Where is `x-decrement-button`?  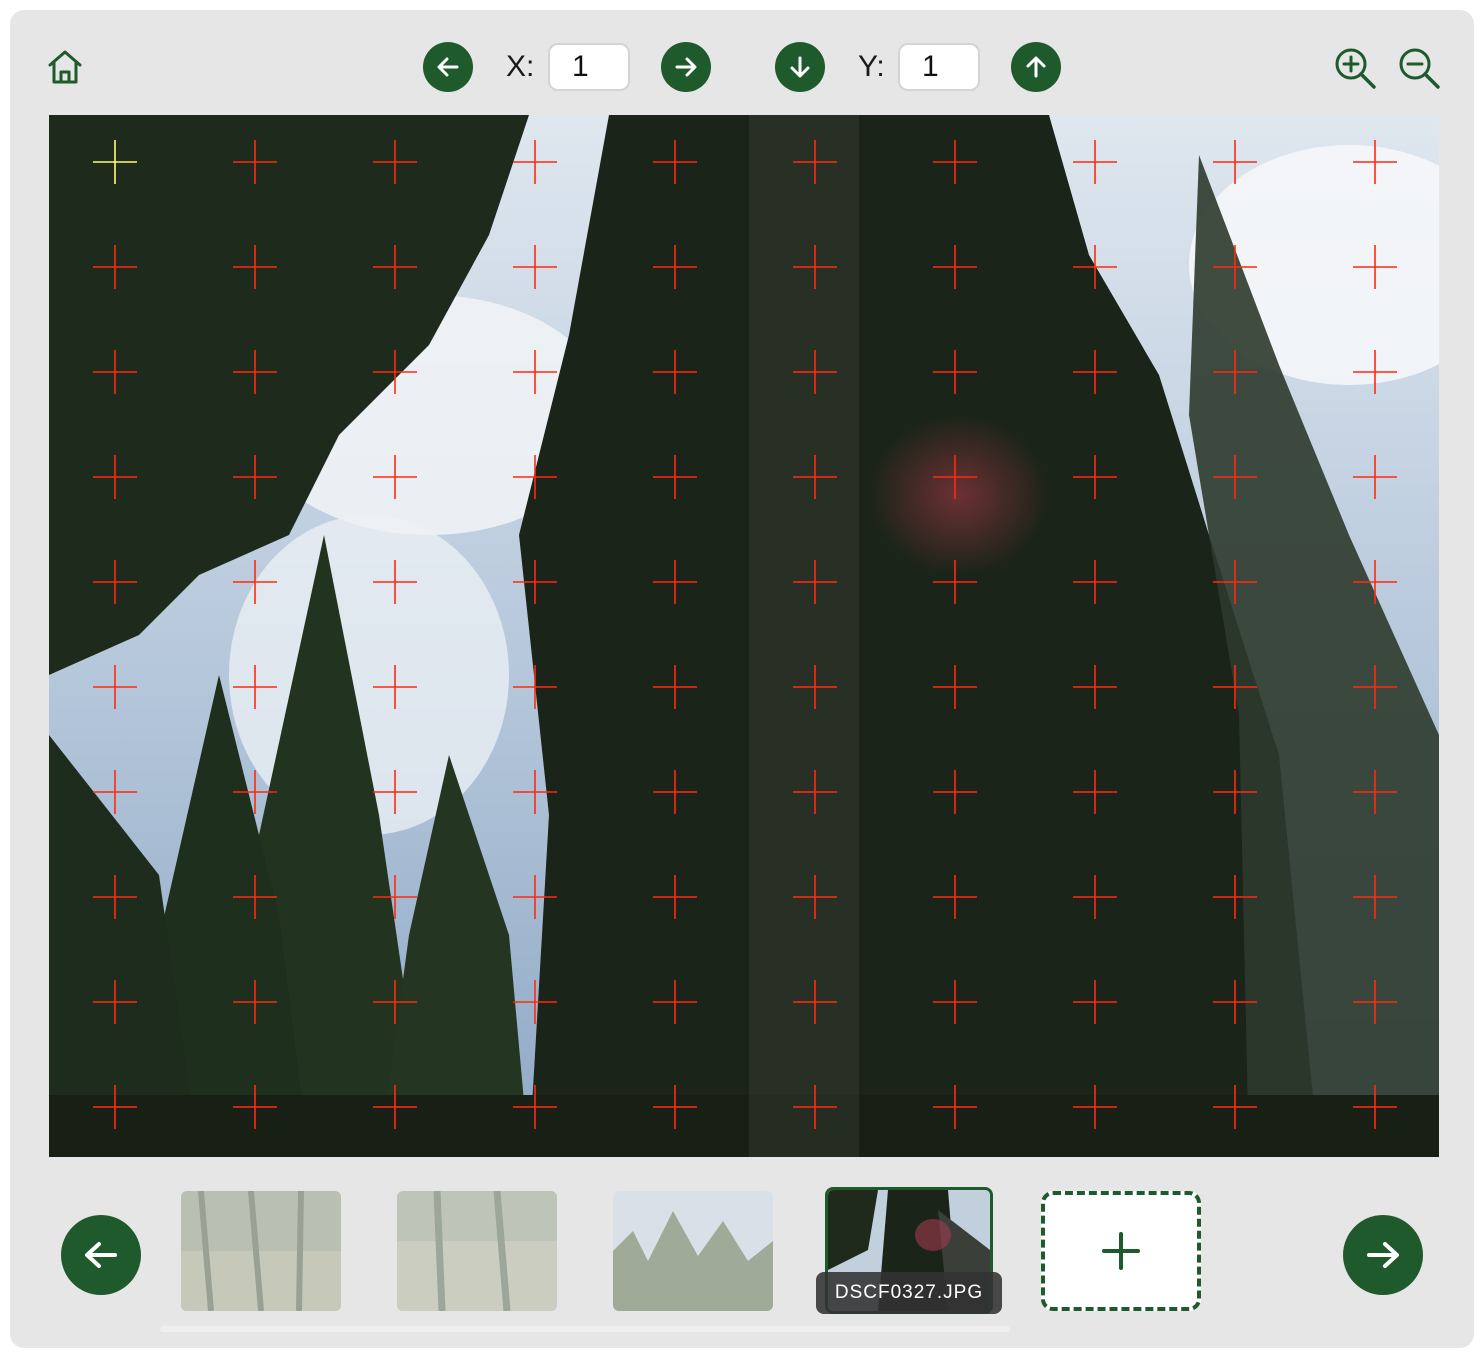
x-decrement-button is located at coordinates (448, 67).